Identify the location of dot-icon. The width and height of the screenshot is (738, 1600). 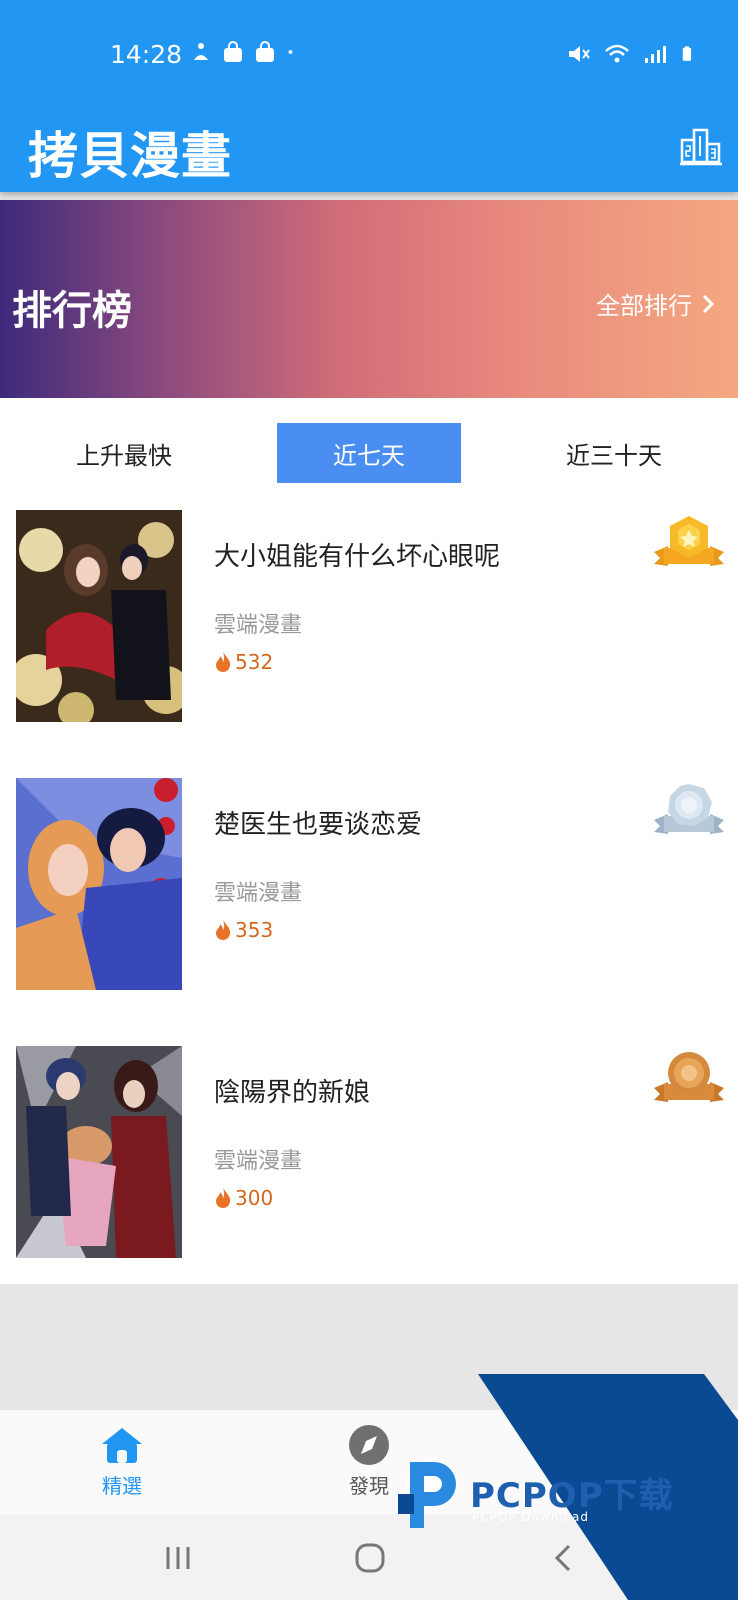
(290, 52).